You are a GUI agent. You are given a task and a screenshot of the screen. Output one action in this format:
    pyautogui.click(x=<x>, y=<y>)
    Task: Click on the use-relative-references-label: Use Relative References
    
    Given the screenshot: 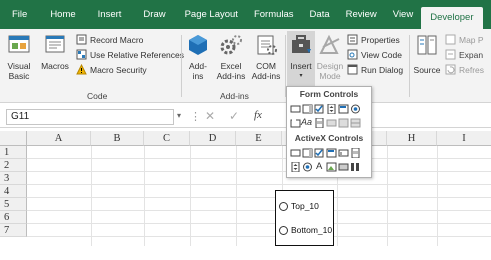 What is the action you would take?
    pyautogui.click(x=137, y=54)
    